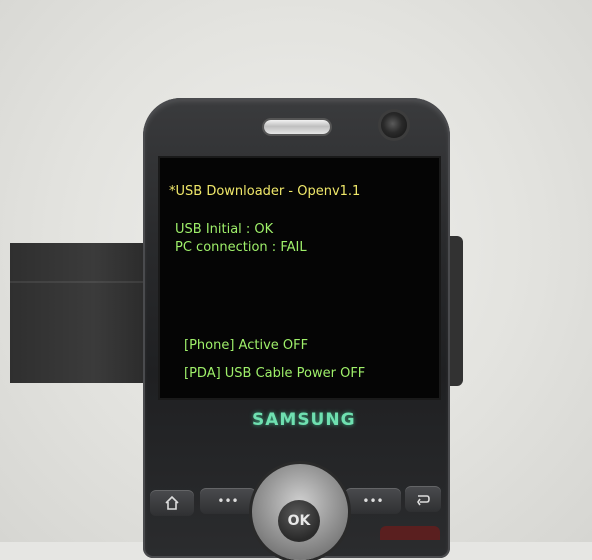 This screenshot has width=592, height=560. Describe the element at coordinates (265, 191) in the screenshot. I see `downloader-title: *USB Downloader - Openv1.1` at that location.